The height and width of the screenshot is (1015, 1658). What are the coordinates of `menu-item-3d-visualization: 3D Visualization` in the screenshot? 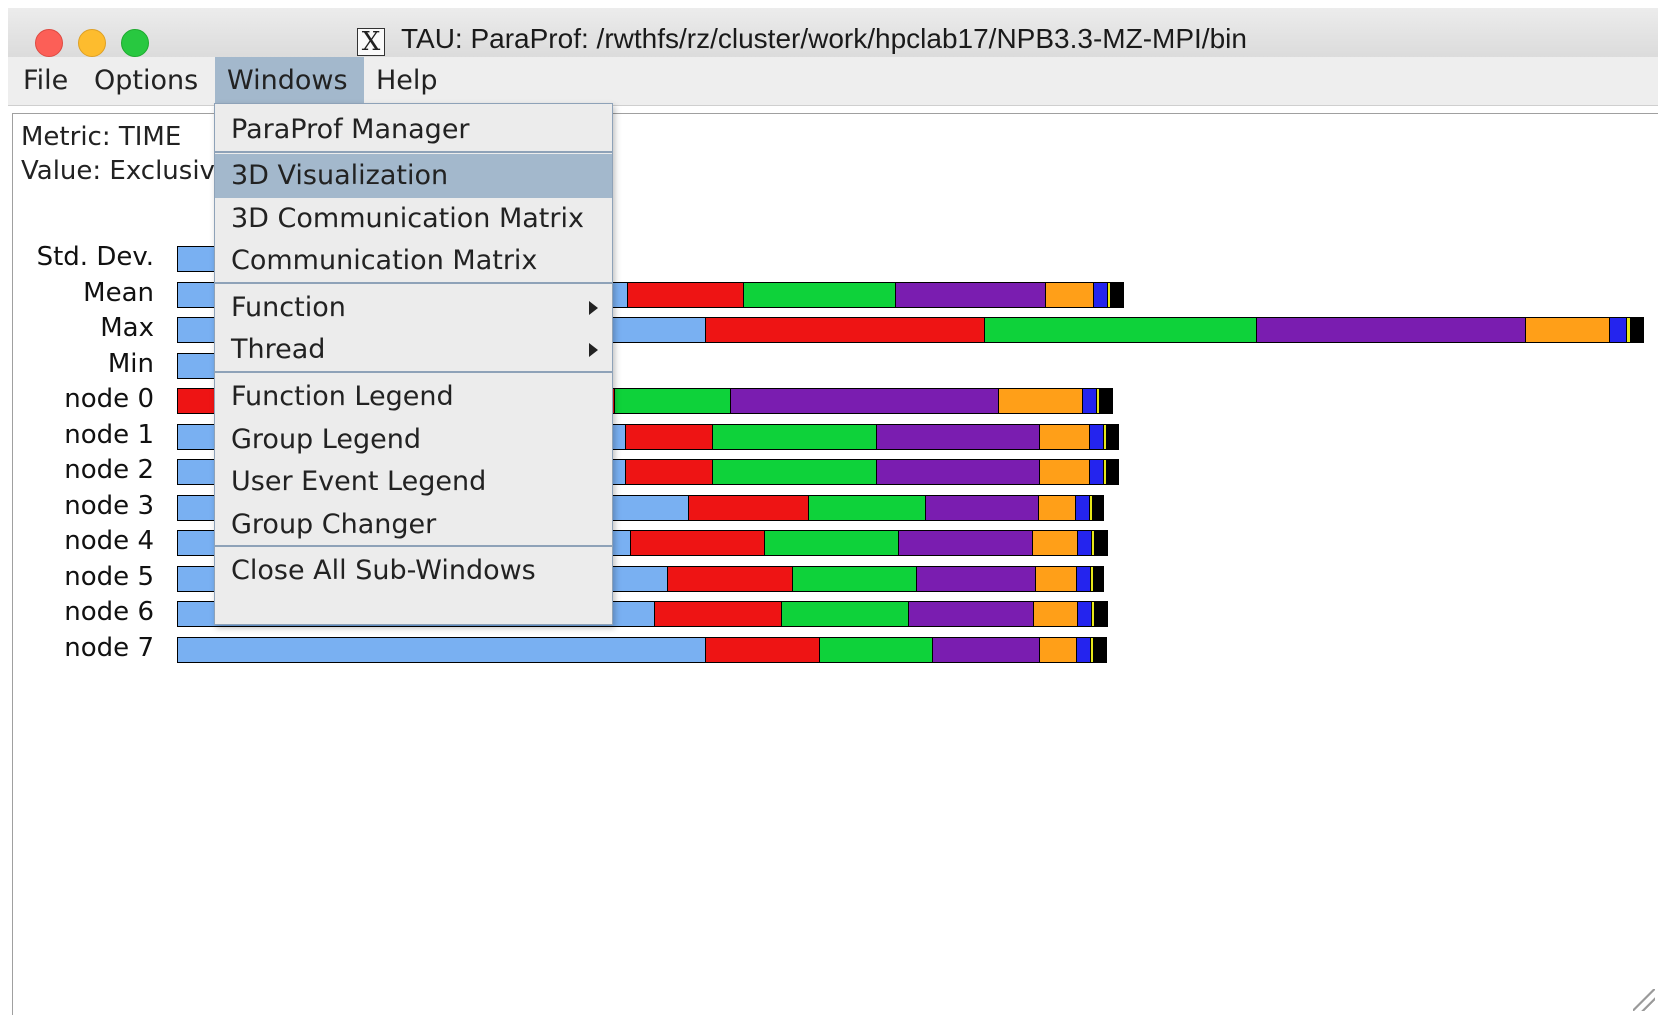 It's located at (413, 176).